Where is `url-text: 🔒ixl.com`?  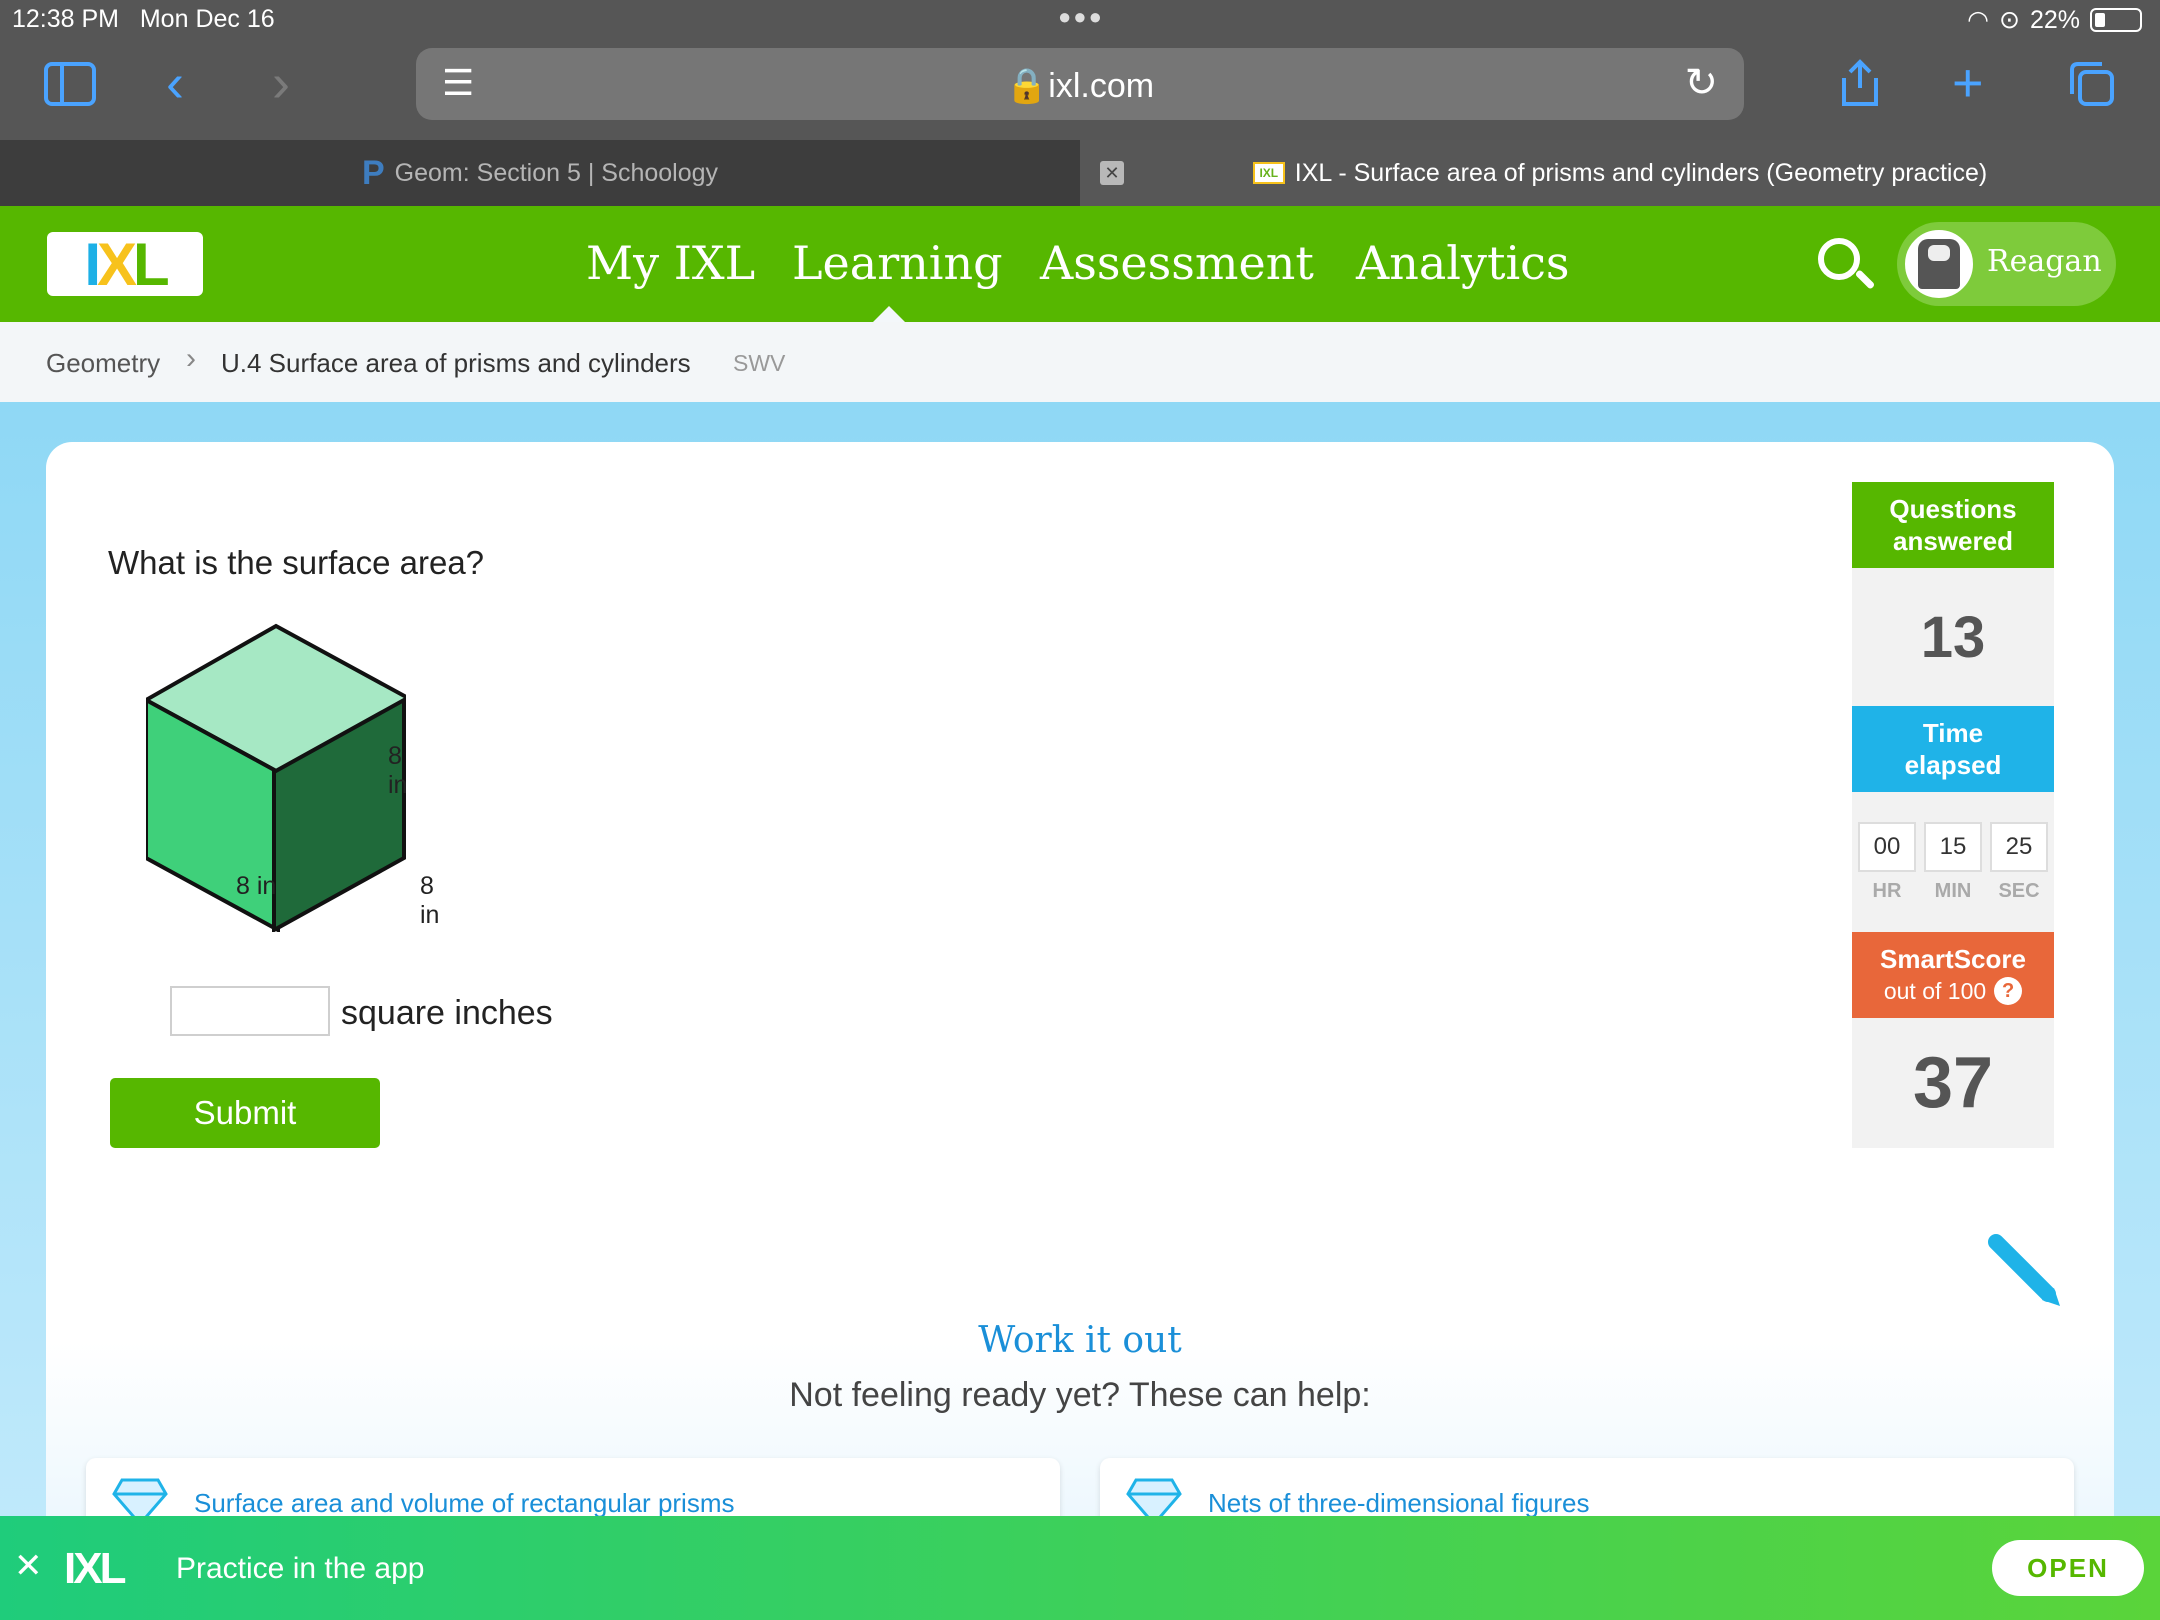
url-text: 🔒ixl.com is located at coordinates (1080, 86).